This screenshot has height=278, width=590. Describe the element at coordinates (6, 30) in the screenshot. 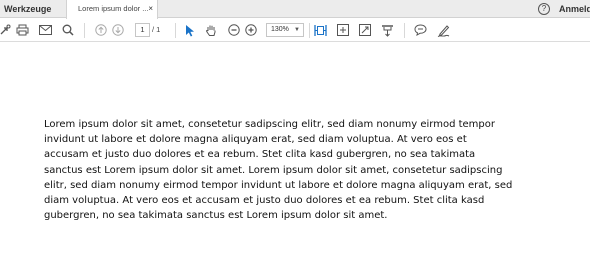

I see `share-icon` at that location.